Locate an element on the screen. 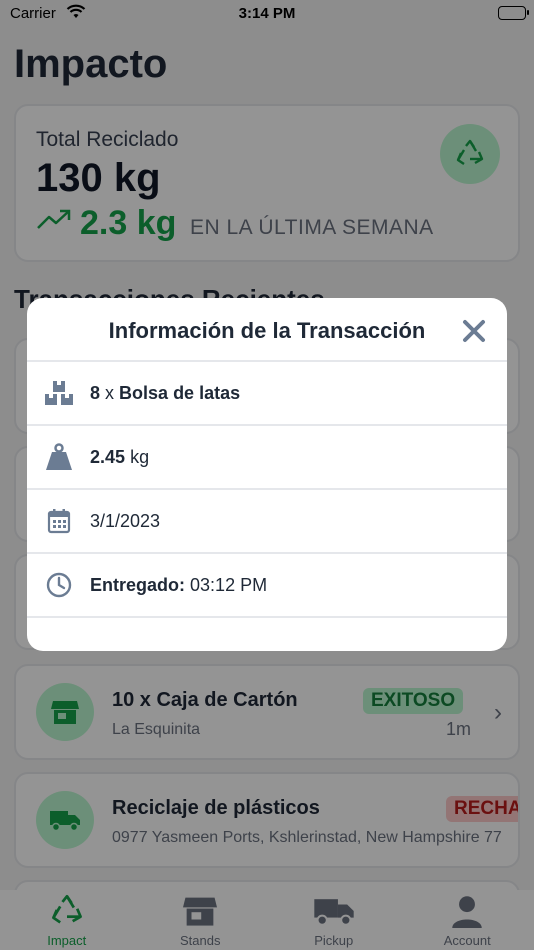 The width and height of the screenshot is (534, 950). modal-header: Información de la Transacción is located at coordinates (267, 330).